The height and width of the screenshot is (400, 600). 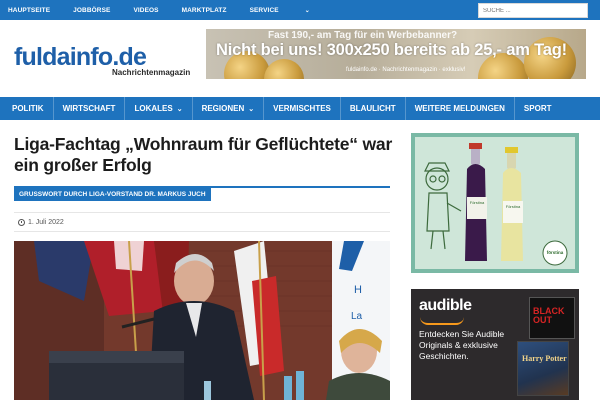 I want to click on coin-image, so click(x=284, y=69).